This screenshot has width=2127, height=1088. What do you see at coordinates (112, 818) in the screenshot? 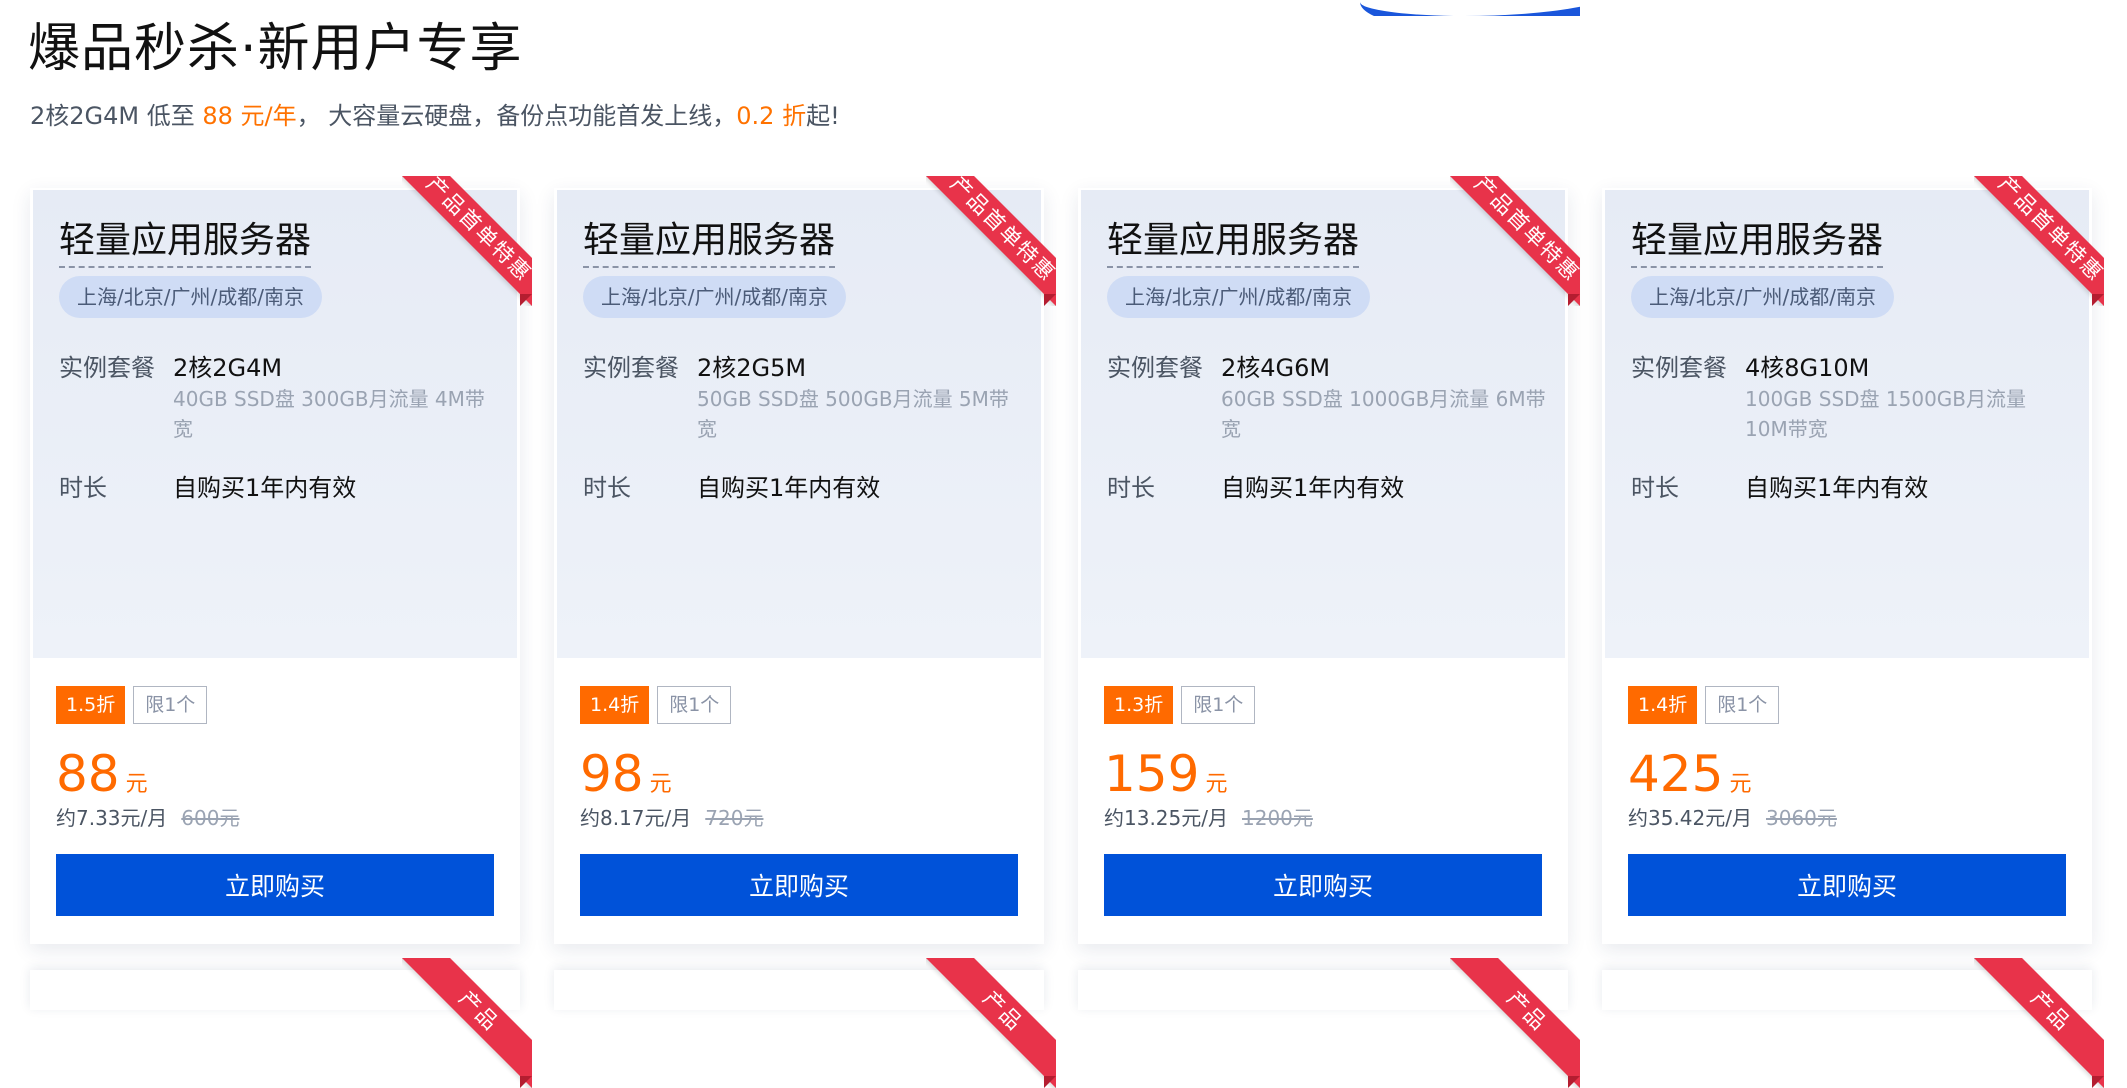
I see `monthly-price: 约7.33元/月` at bounding box center [112, 818].